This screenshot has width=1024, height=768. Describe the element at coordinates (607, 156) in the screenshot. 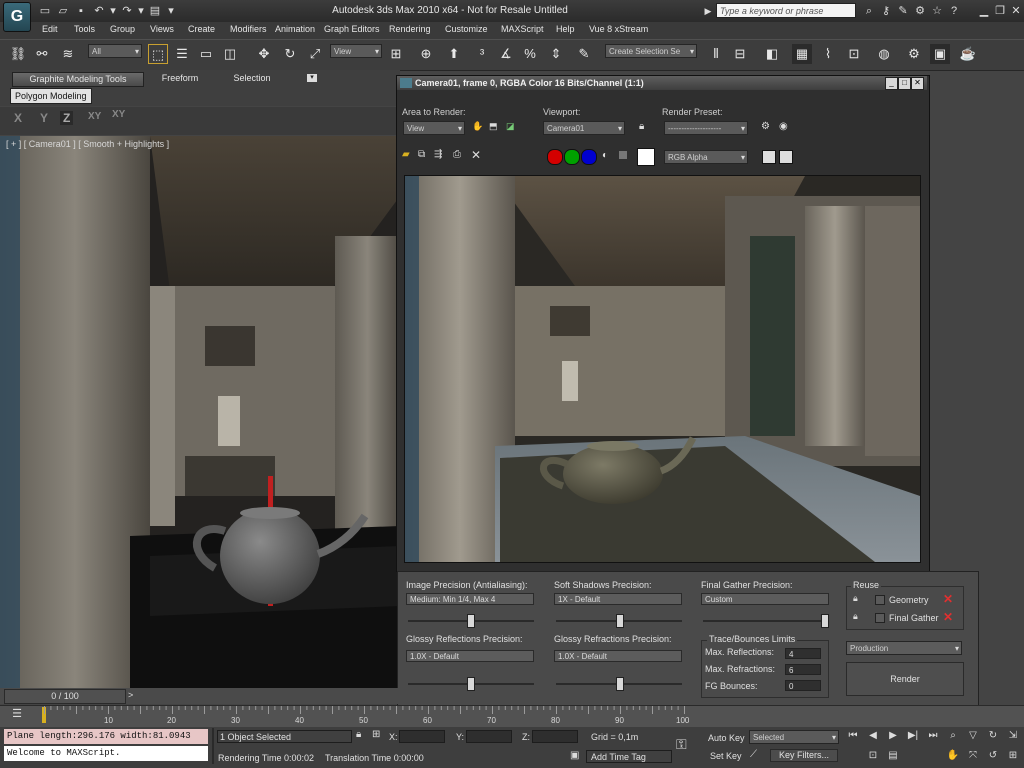

I see `alpha-channel-icon: ◐` at that location.